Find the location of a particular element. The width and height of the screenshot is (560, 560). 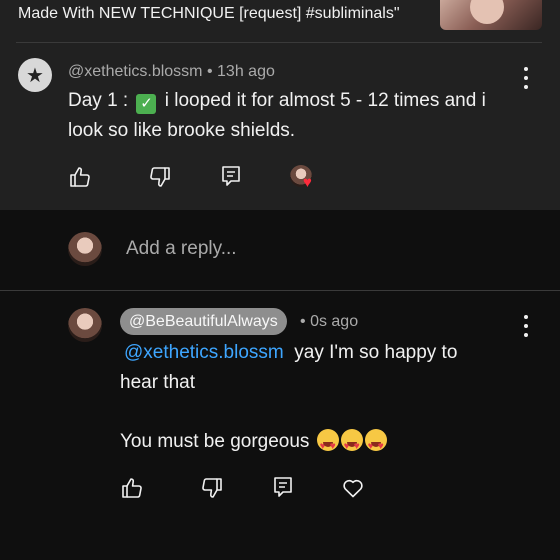

star-icon: ★ is located at coordinates (35, 75).